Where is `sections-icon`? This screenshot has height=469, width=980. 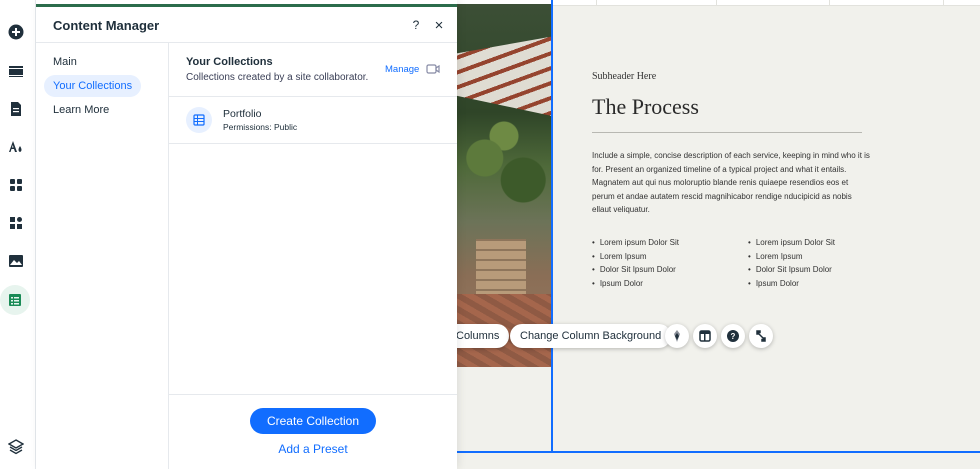 sections-icon is located at coordinates (16, 71).